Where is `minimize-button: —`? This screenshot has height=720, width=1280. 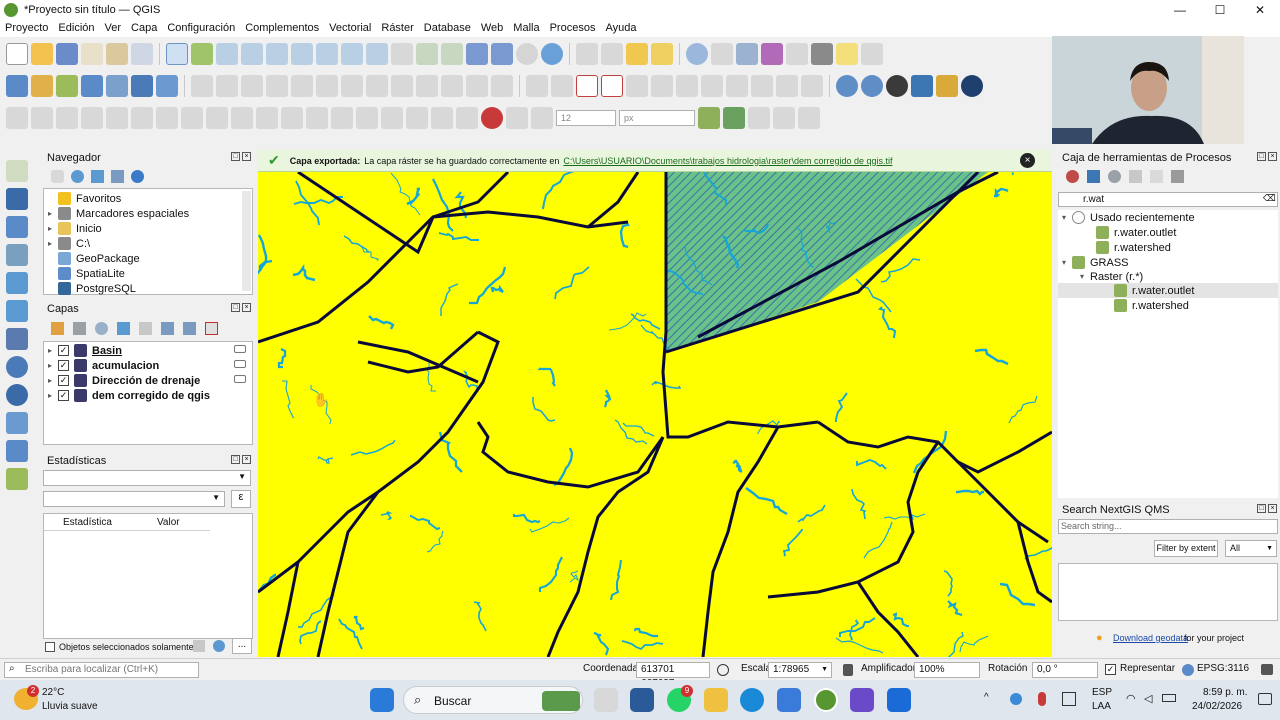
minimize-button: — is located at coordinates (1180, 10).